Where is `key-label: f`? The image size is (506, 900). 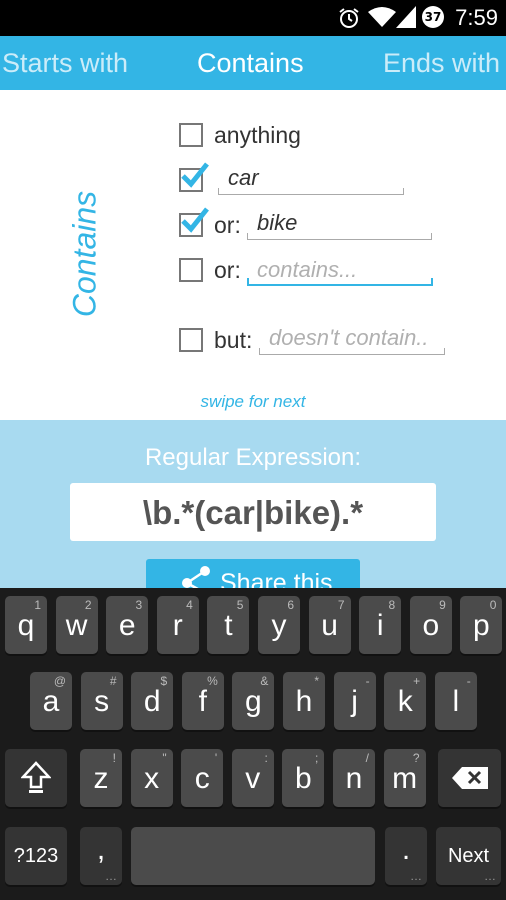 key-label: f is located at coordinates (202, 701).